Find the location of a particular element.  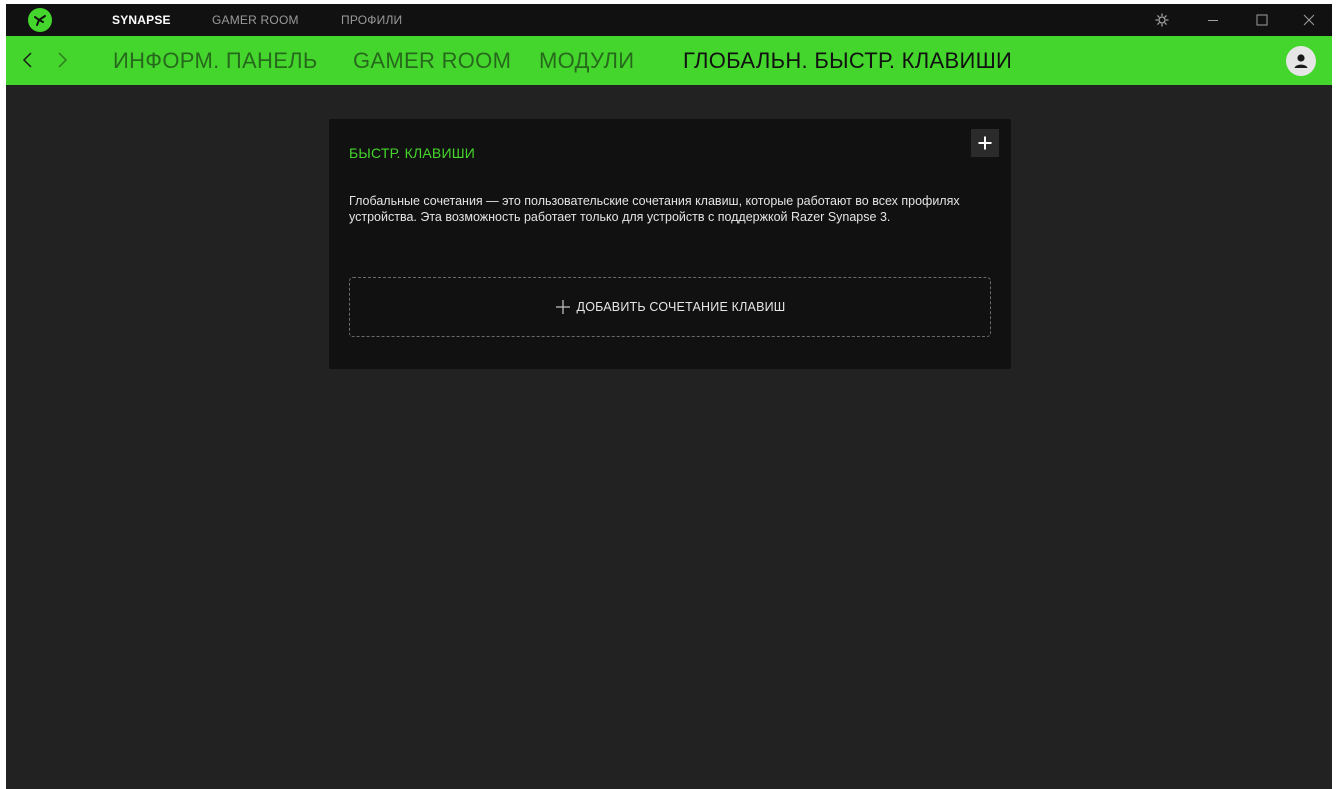

add-shortcut-button is located at coordinates (985, 143).